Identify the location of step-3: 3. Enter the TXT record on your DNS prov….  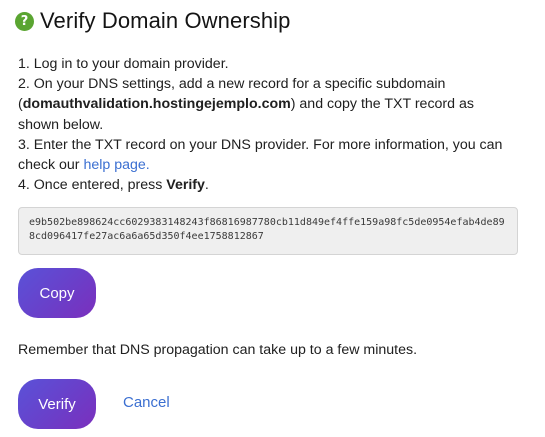
(260, 155).